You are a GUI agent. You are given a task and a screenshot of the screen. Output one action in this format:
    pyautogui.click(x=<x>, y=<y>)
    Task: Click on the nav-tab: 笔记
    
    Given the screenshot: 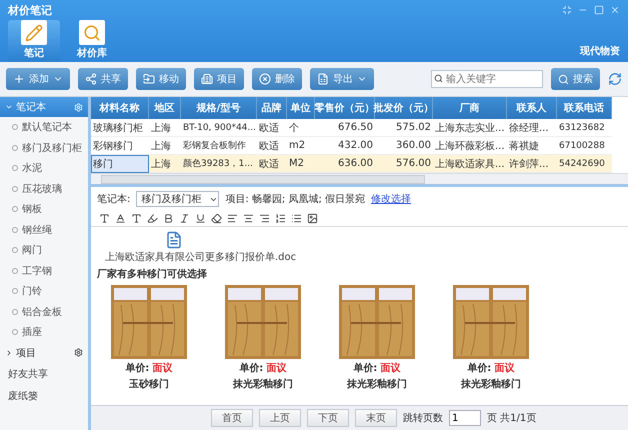 What is the action you would take?
    pyautogui.click(x=34, y=41)
    